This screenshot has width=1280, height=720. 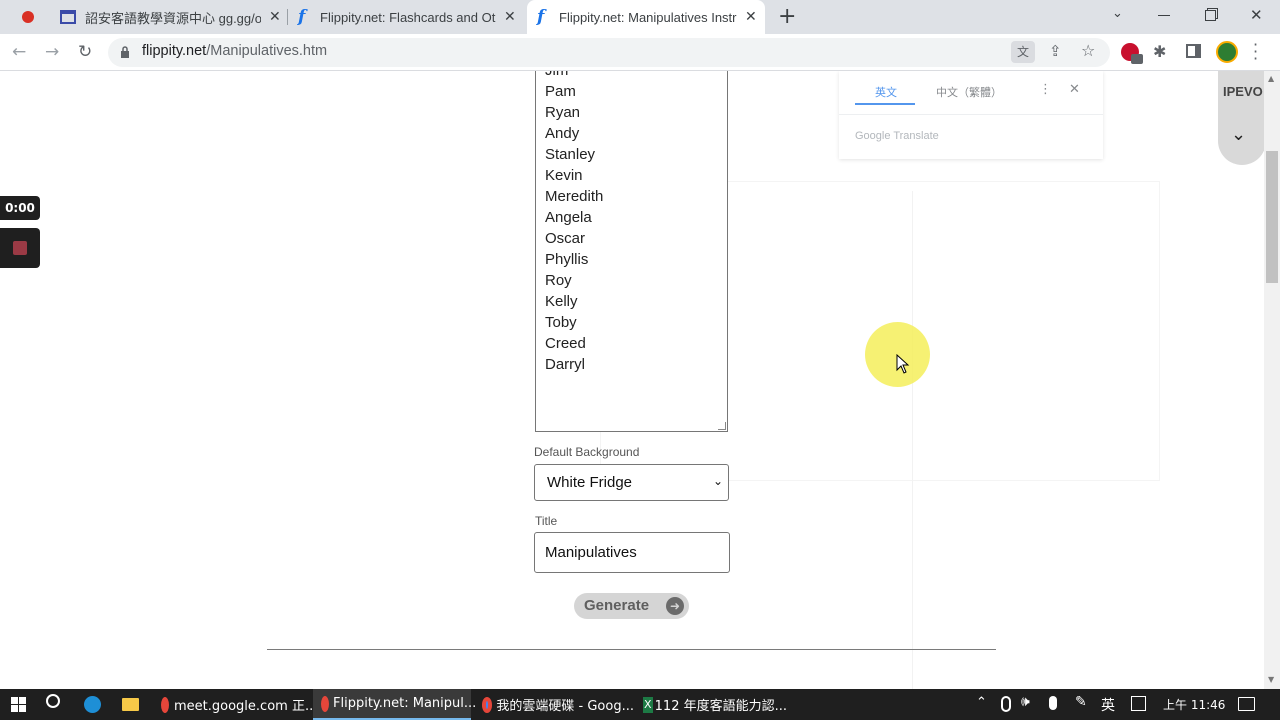 I want to click on tab-search-icon: ⌄, so click(x=1117, y=13).